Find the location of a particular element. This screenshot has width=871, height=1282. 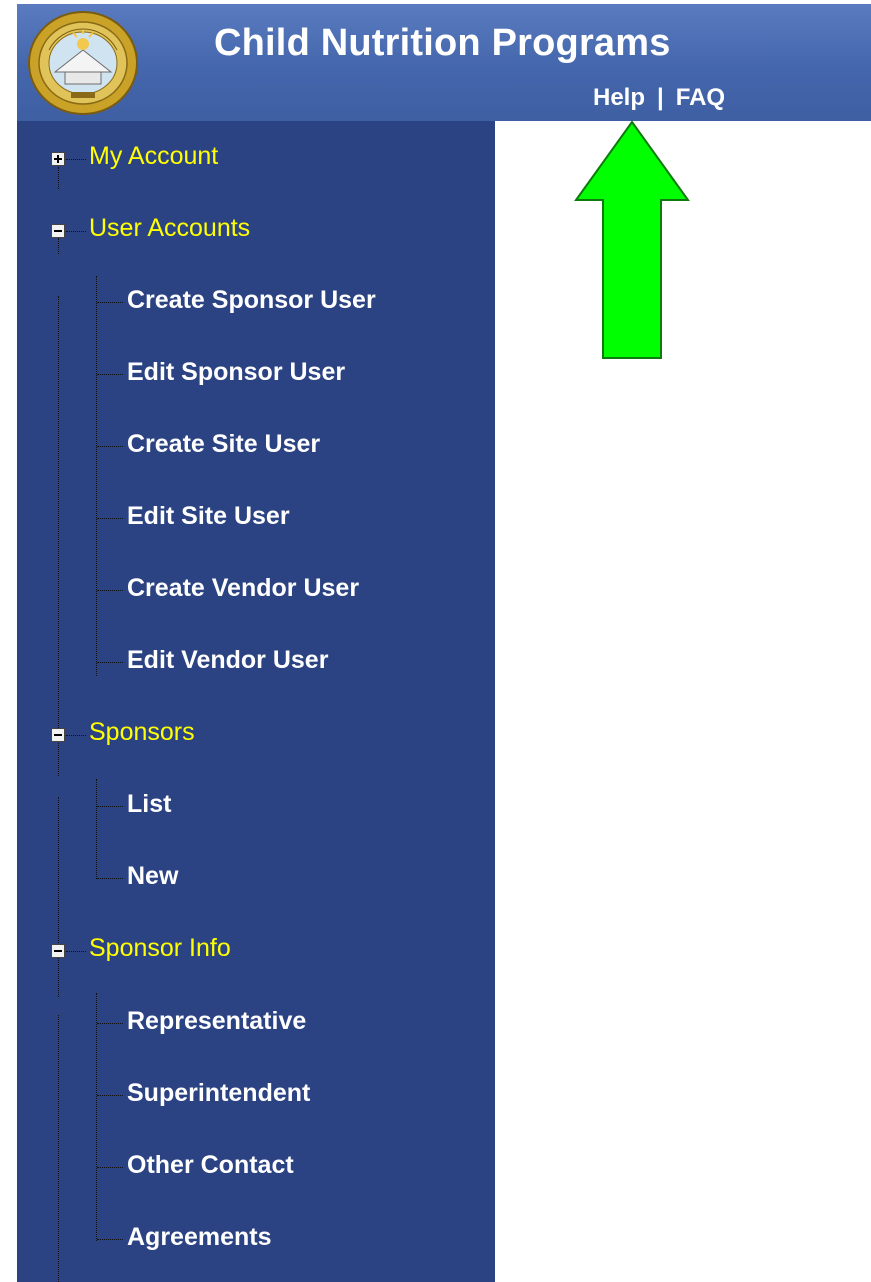

expand-icon is located at coordinates (58, 159).